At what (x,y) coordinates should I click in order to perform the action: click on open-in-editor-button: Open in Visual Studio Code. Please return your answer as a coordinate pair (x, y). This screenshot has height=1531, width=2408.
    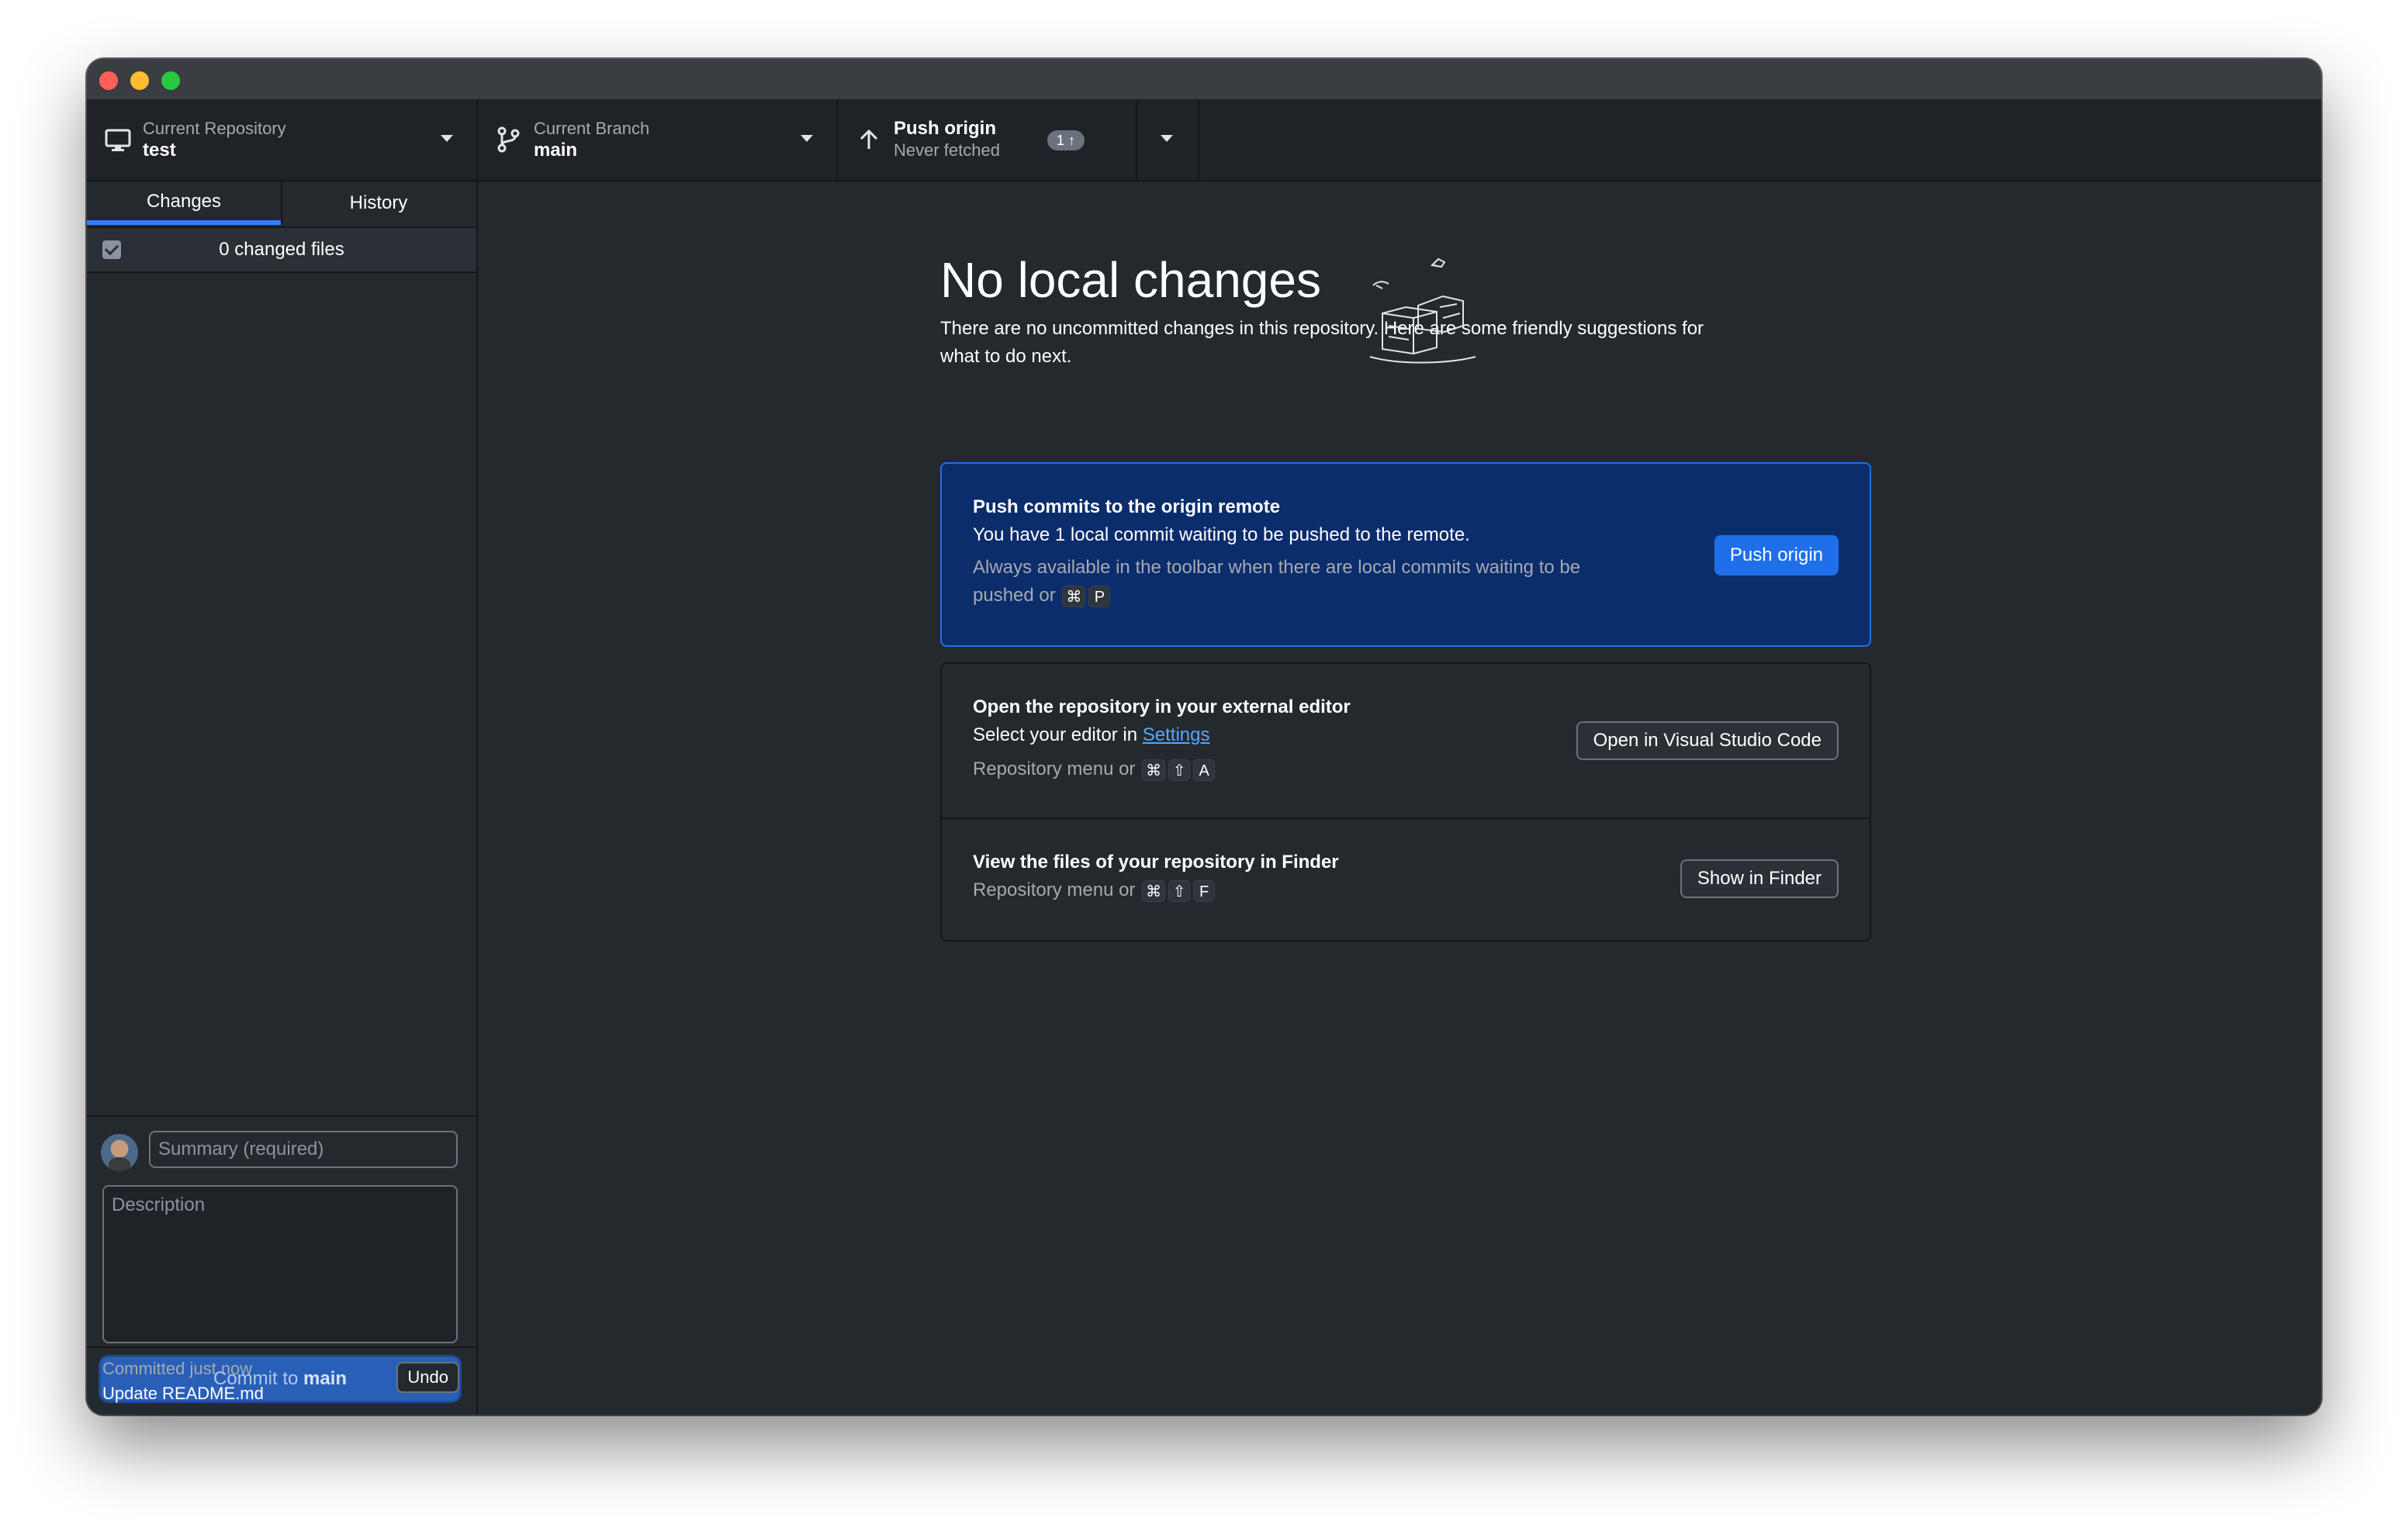
    Looking at the image, I should click on (1708, 740).